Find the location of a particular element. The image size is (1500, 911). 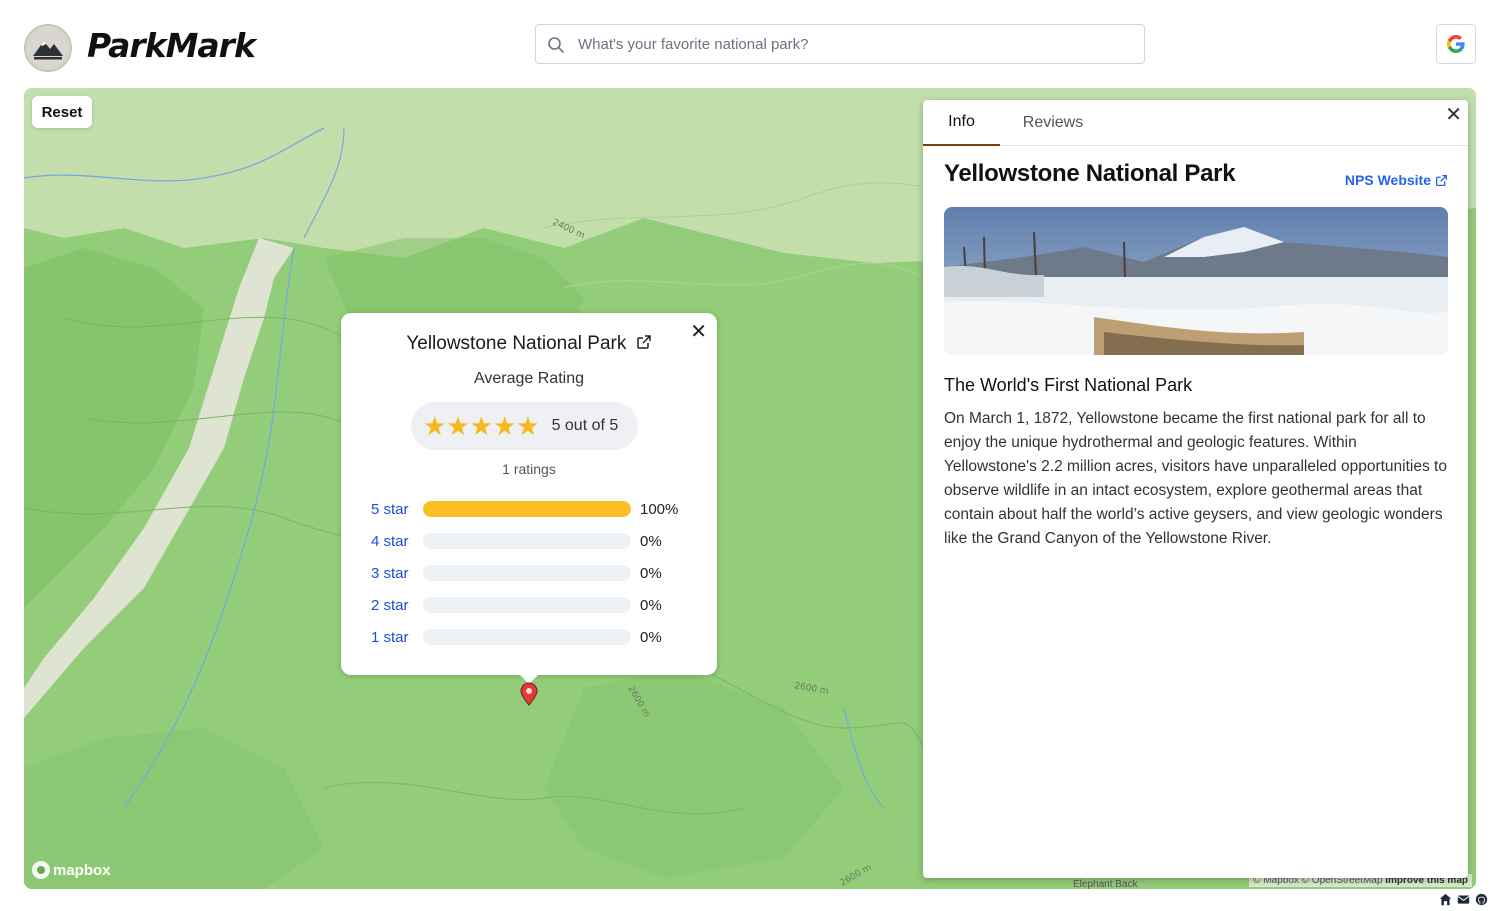

histogram-star-link: 5 star is located at coordinates (397, 509).